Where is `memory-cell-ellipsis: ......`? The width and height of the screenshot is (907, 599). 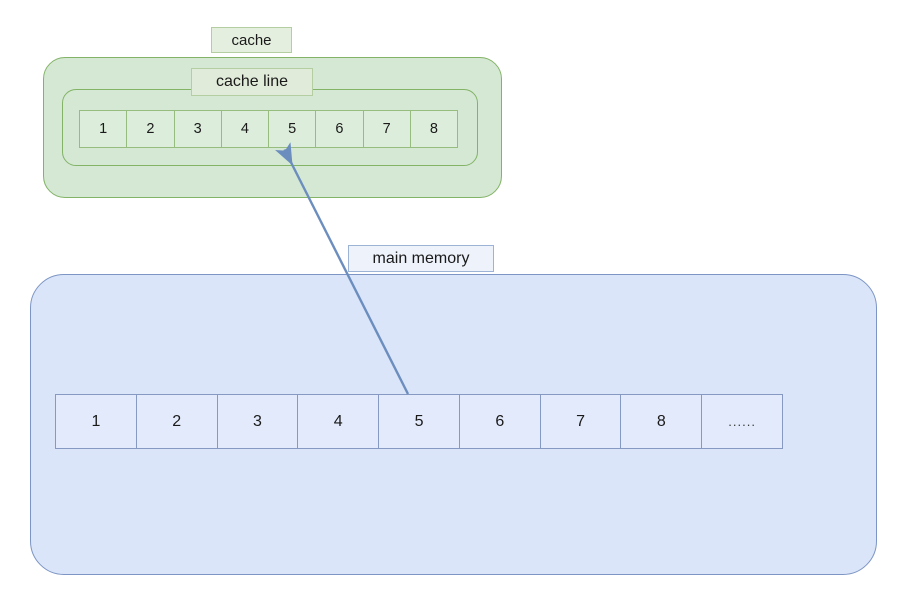 memory-cell-ellipsis: ...... is located at coordinates (742, 421).